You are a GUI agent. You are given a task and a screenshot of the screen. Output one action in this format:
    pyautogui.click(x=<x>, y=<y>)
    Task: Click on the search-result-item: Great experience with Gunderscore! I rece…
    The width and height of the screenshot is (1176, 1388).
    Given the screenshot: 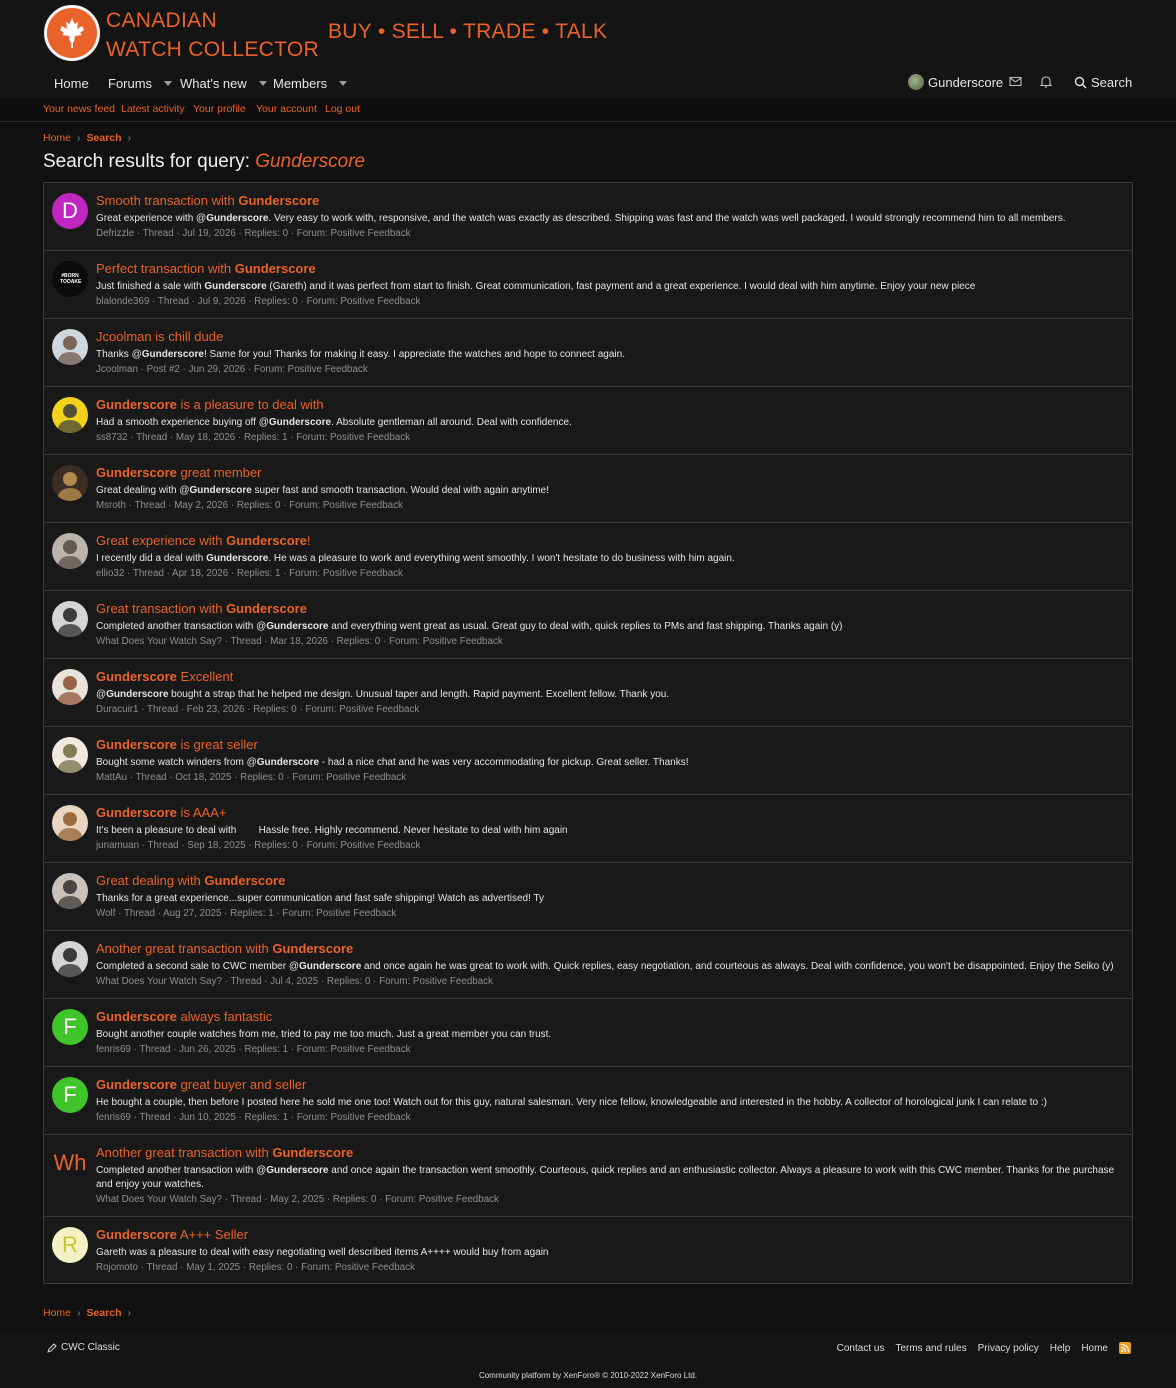 What is the action you would take?
    pyautogui.click(x=588, y=557)
    